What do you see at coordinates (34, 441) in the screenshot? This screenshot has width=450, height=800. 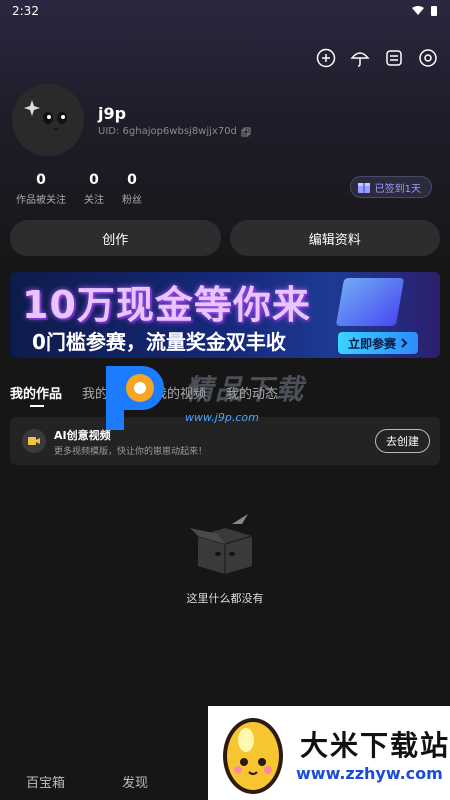 I see `video-camera-icon` at bounding box center [34, 441].